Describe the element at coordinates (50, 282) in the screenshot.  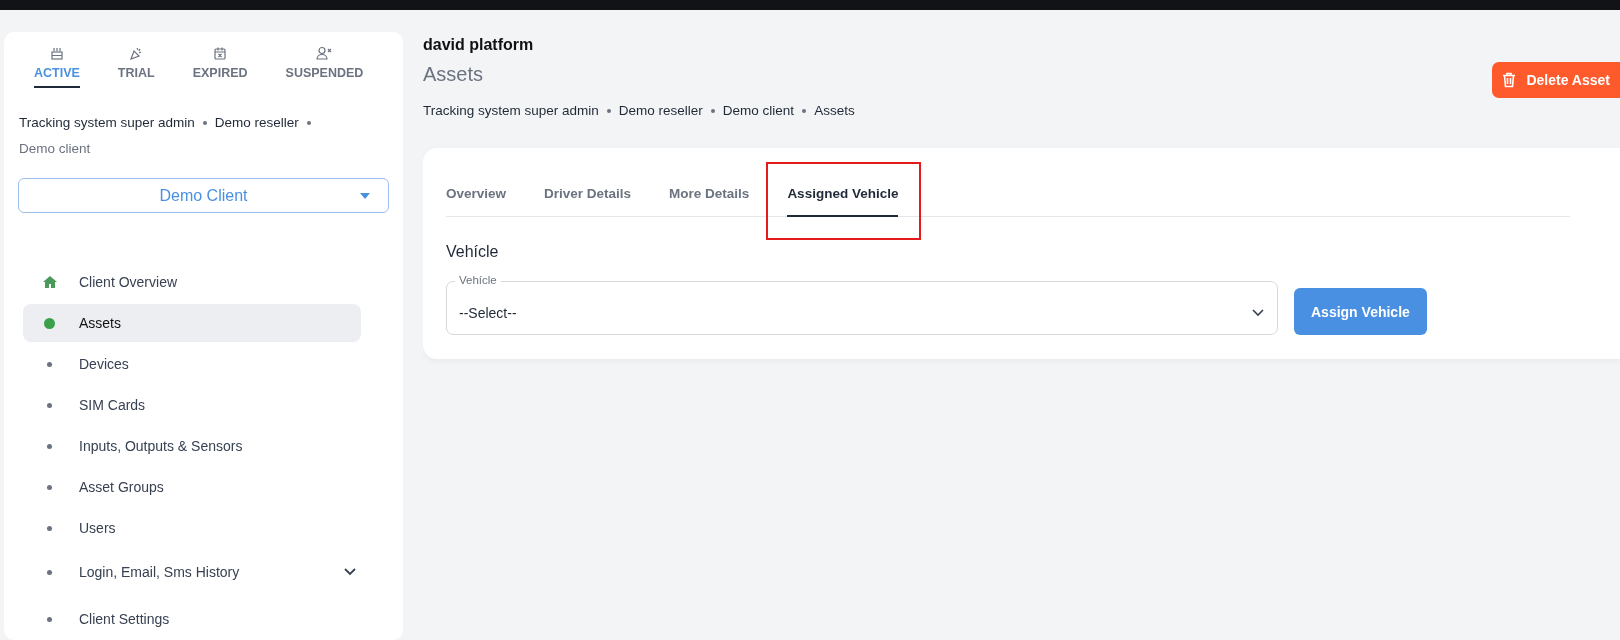
I see `home-icon` at that location.